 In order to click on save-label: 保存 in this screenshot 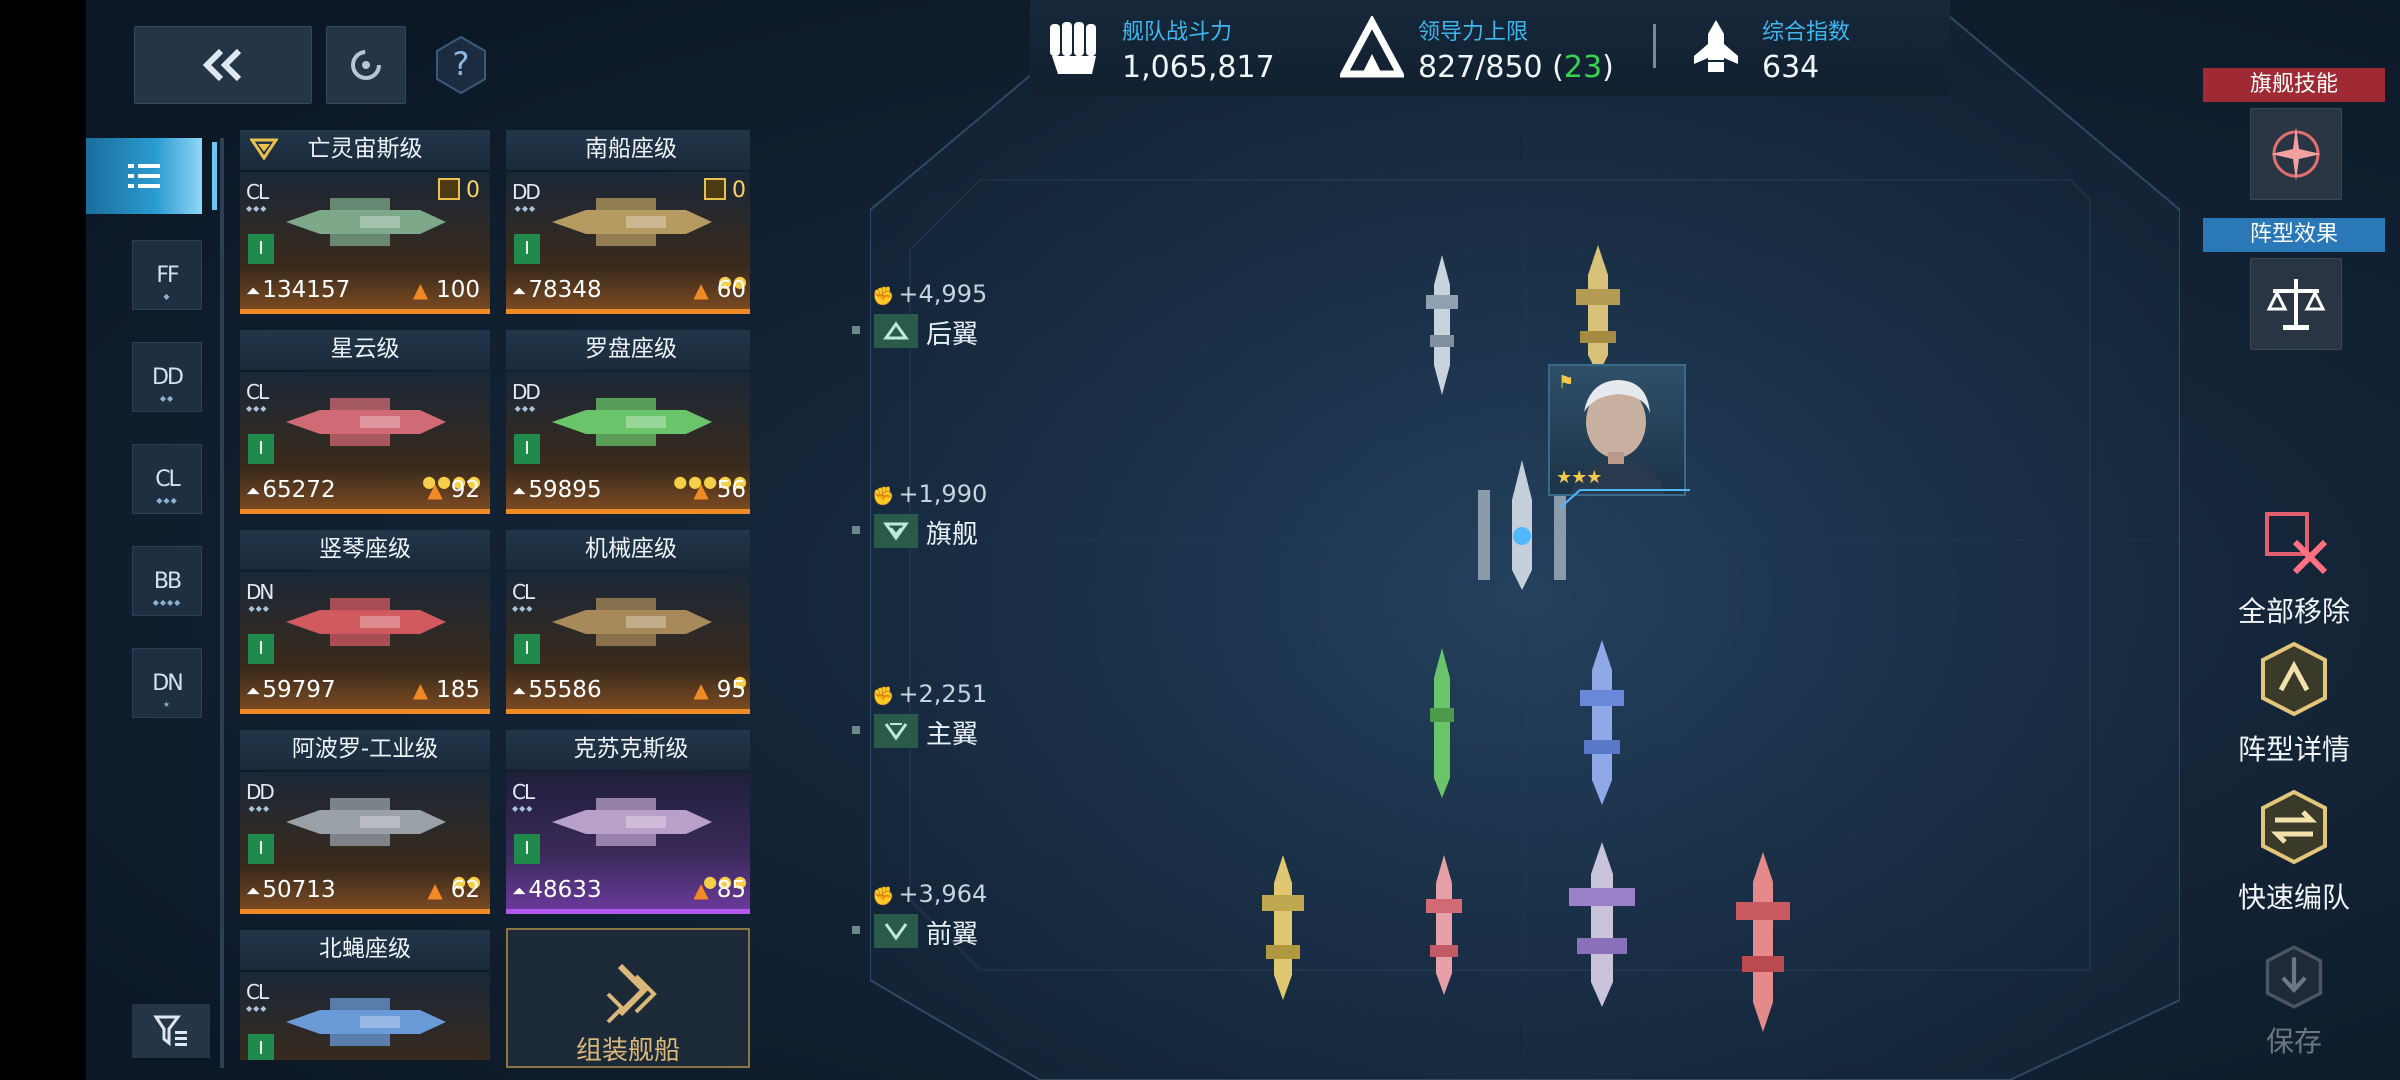, I will do `click(2293, 1041)`.